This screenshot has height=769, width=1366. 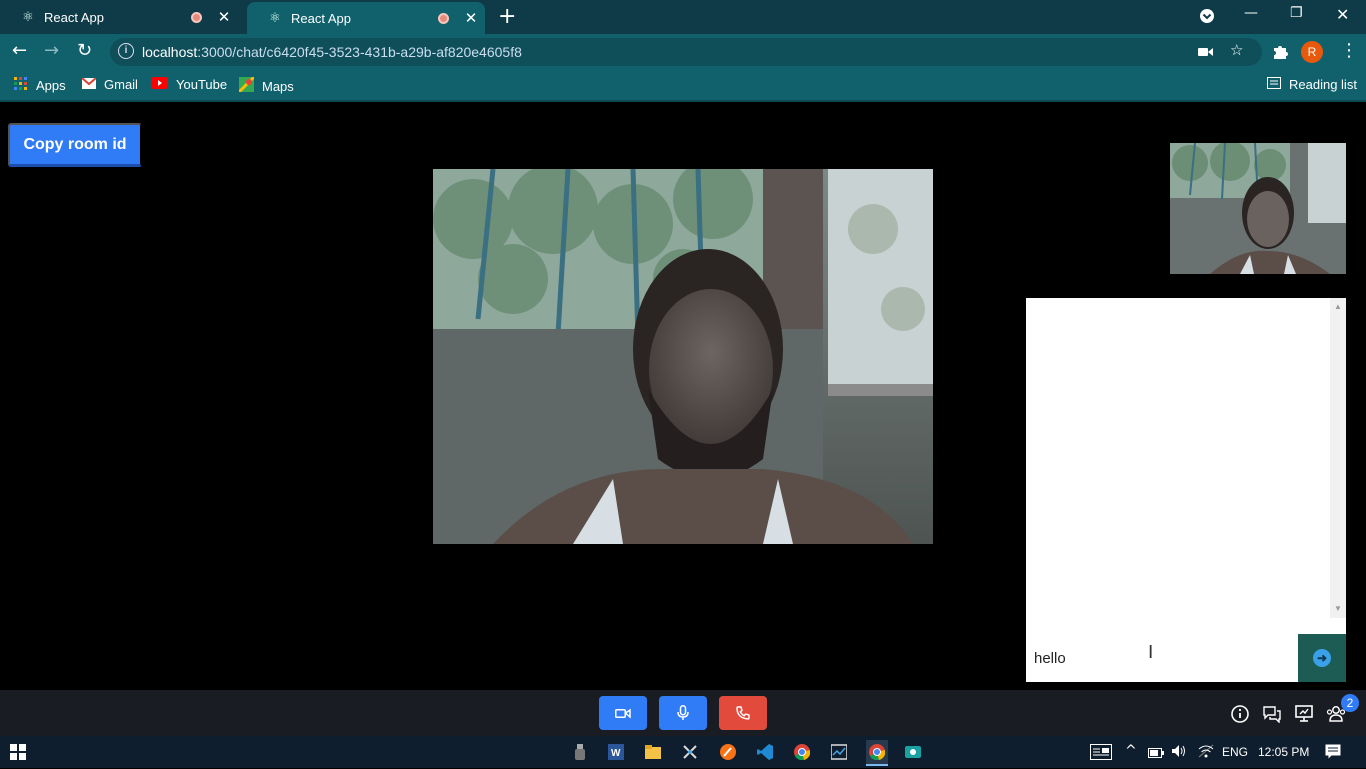 I want to click on recorder-app-icon, so click(x=913, y=752).